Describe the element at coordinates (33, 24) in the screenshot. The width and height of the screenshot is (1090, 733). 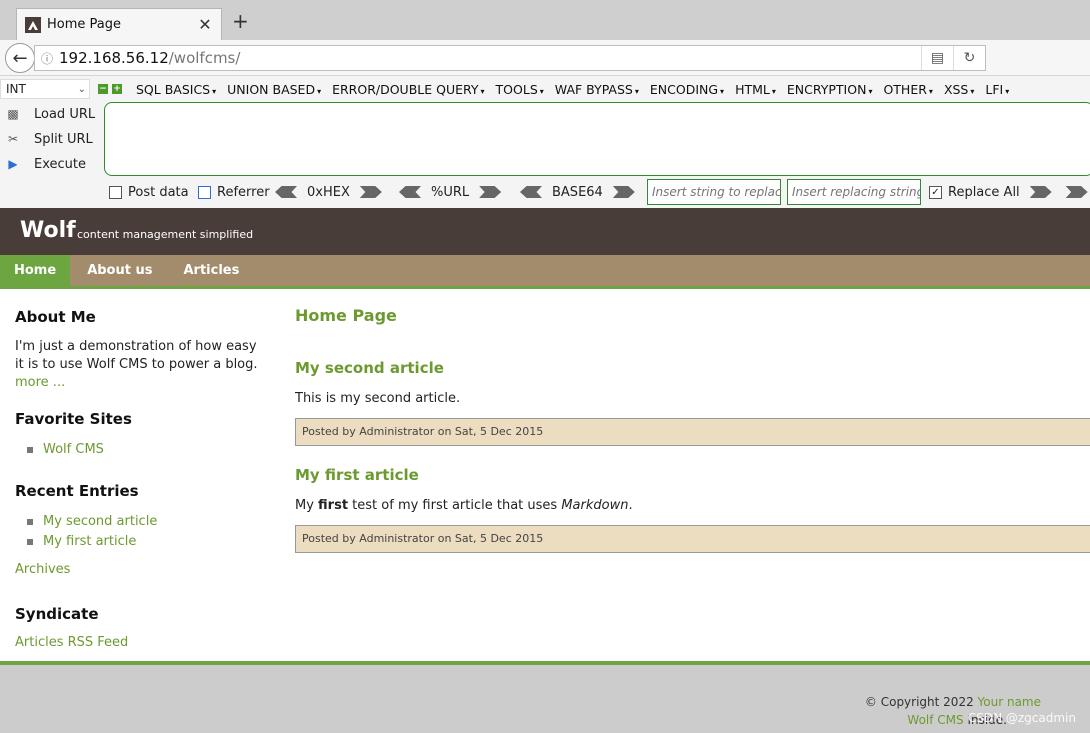
I see `wolf-favicon-icon` at that location.